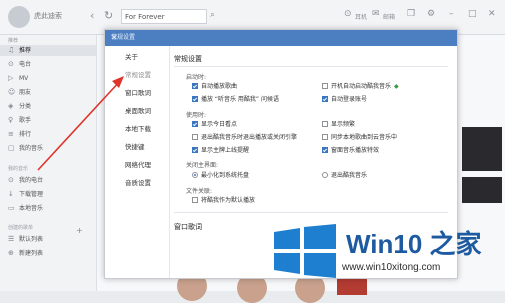 Image resolution: width=505 pixels, height=303 pixels. I want to click on nav-audio-quality: 音质设置, so click(137, 183).